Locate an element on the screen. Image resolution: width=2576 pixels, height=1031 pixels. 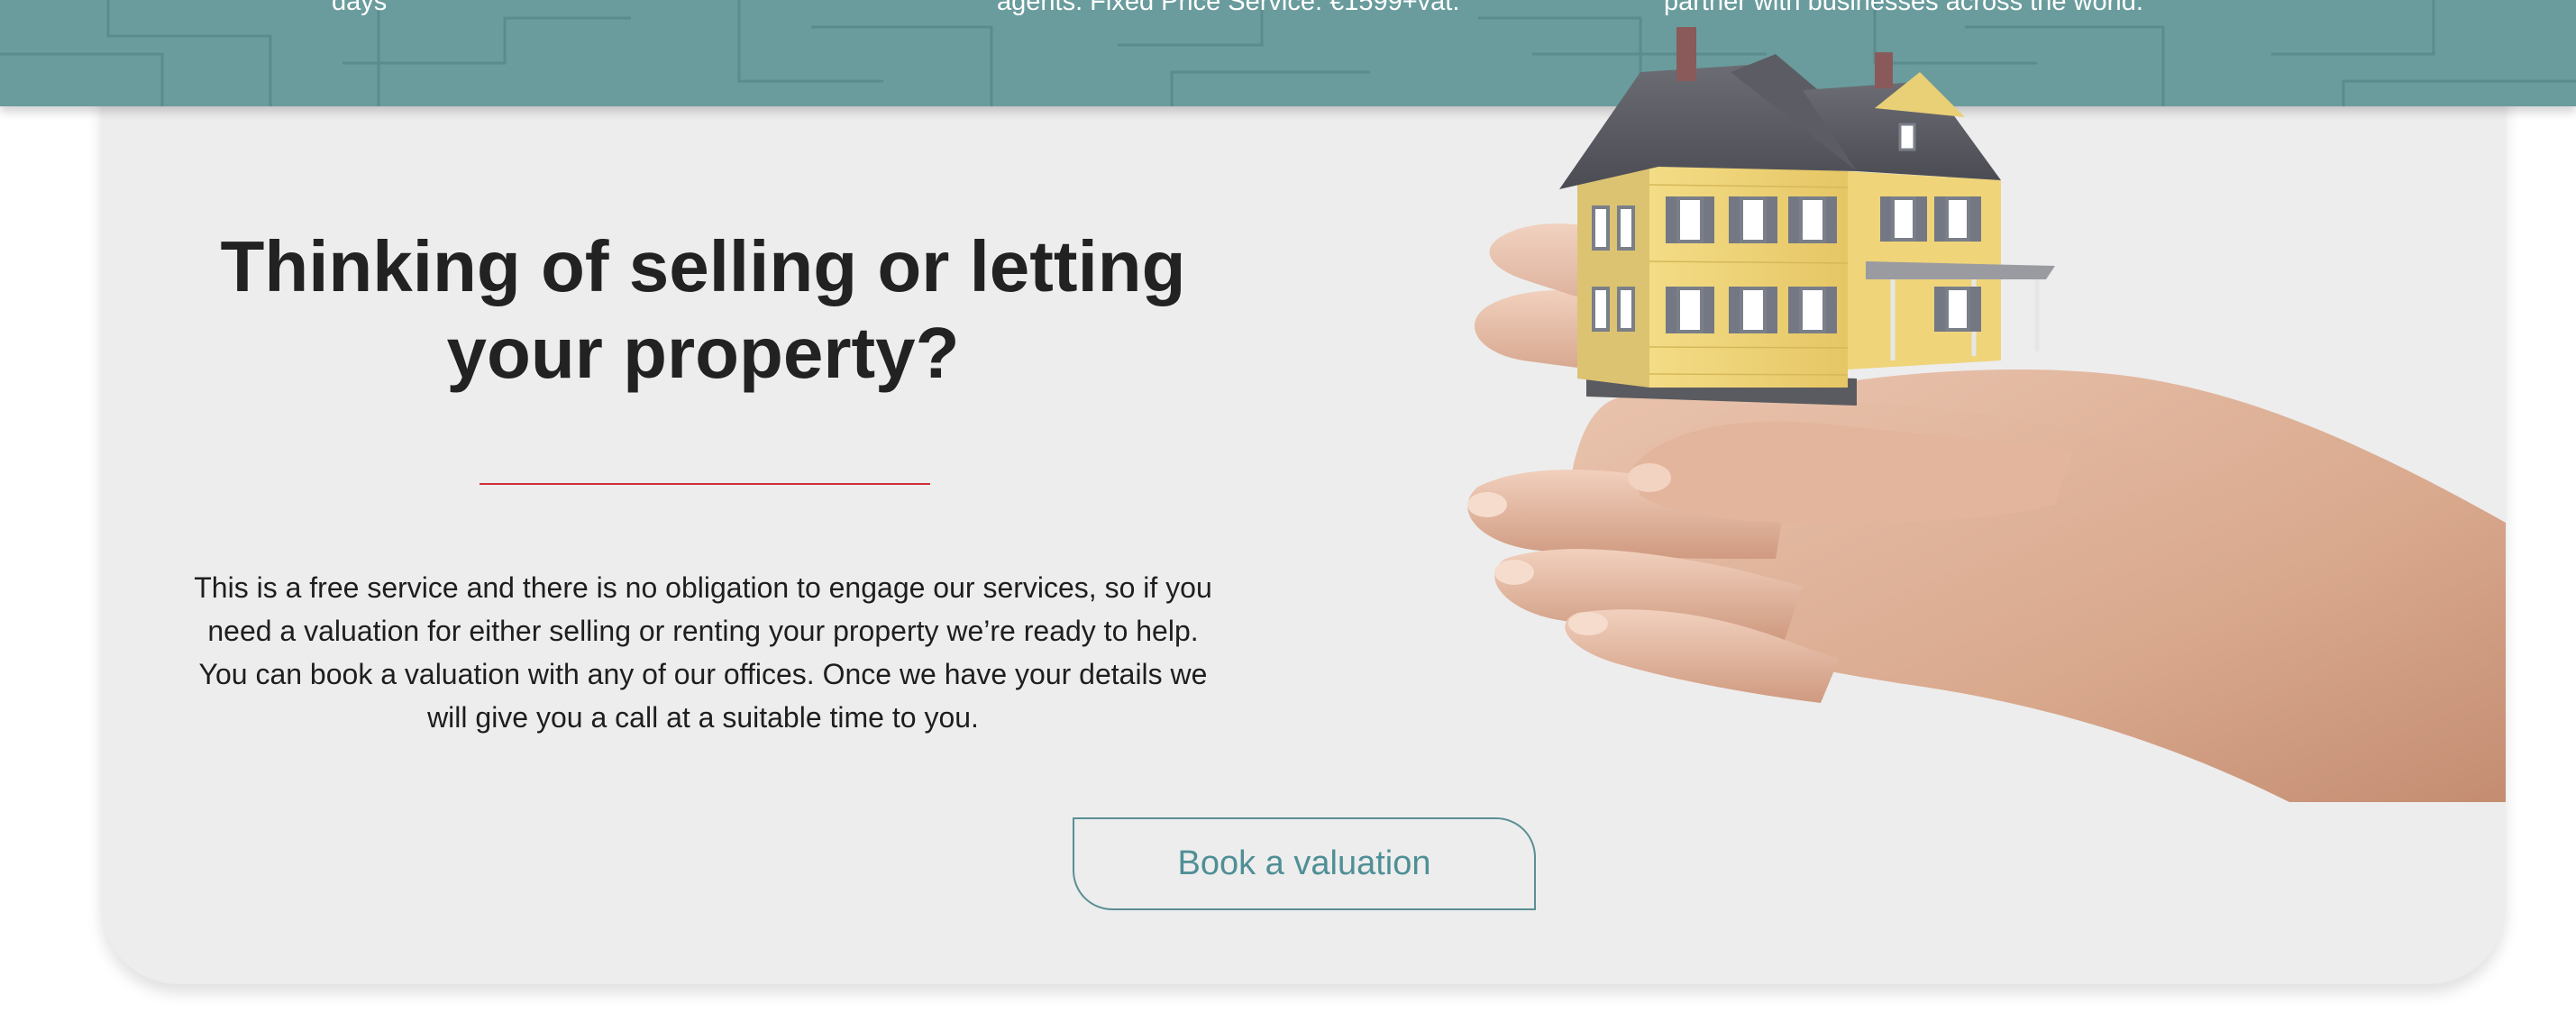
banner-text-center: agents. Fixed Price Service. €1599+vat. is located at coordinates (1228, 8).